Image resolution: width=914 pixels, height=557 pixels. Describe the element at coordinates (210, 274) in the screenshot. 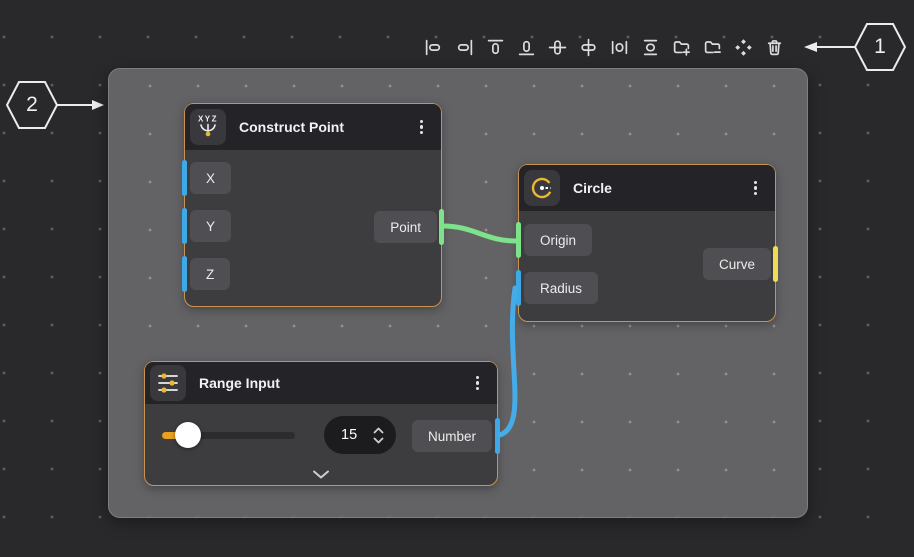

I see `input-port-z: Z` at that location.